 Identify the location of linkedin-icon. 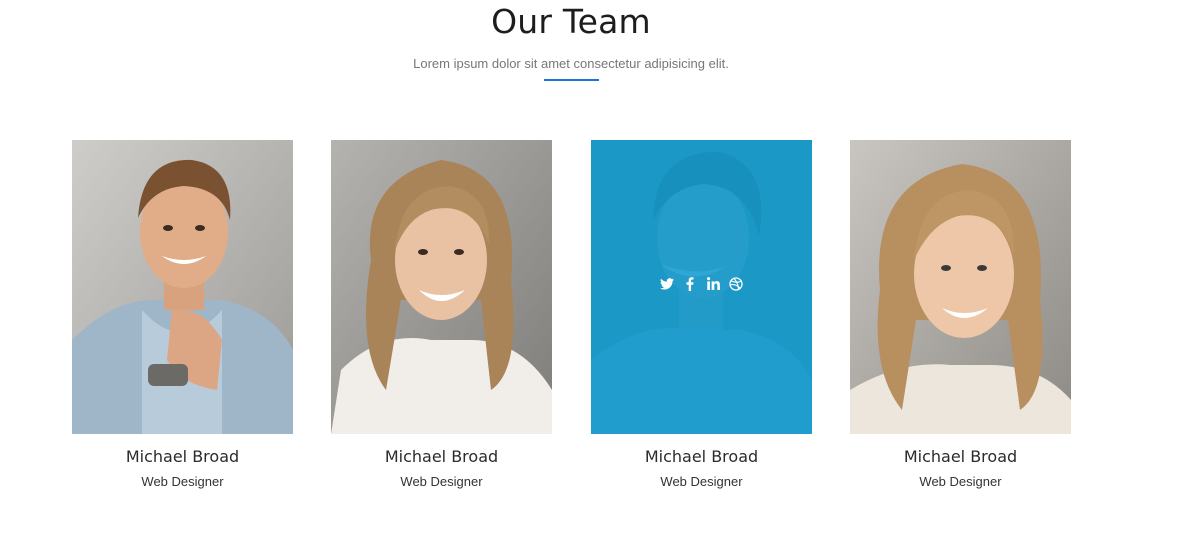
(713, 283).